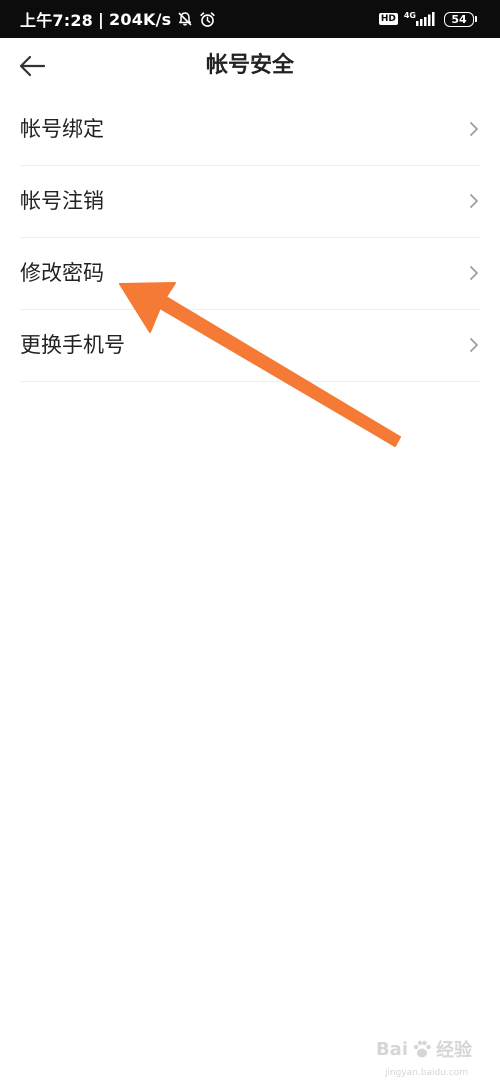 The image size is (500, 1084). I want to click on bell-off-icon, so click(185, 19).